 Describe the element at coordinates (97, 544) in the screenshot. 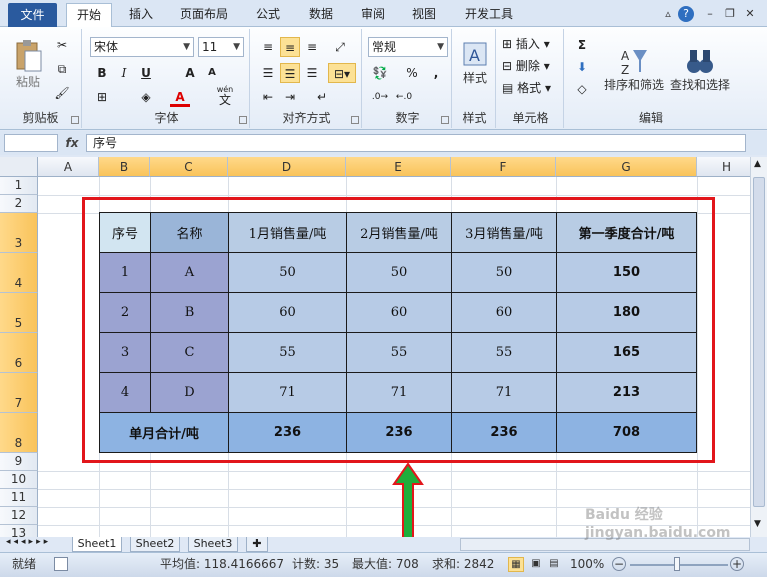

I see `sheet-tab-1: Sheet1` at that location.